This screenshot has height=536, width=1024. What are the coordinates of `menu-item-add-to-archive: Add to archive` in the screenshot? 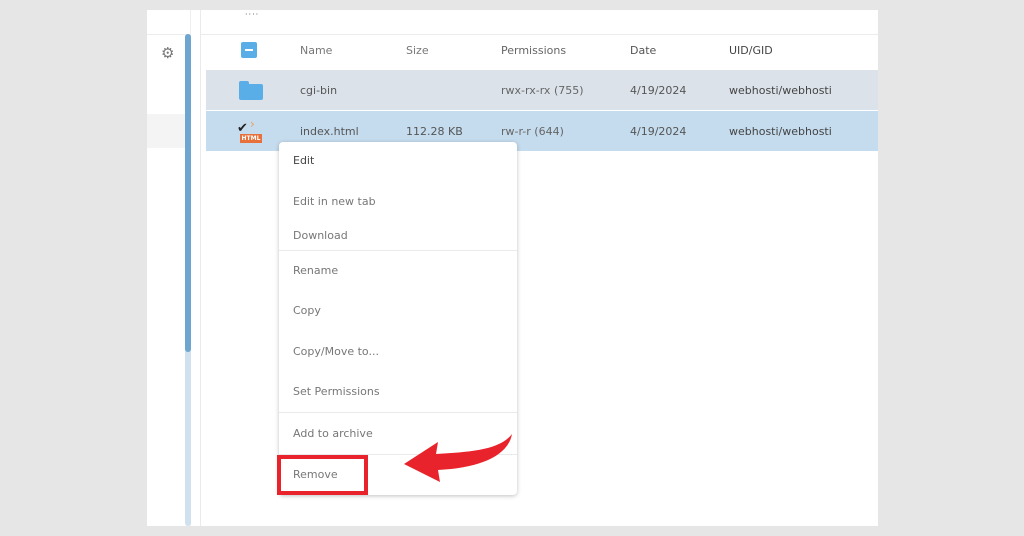 It's located at (333, 433).